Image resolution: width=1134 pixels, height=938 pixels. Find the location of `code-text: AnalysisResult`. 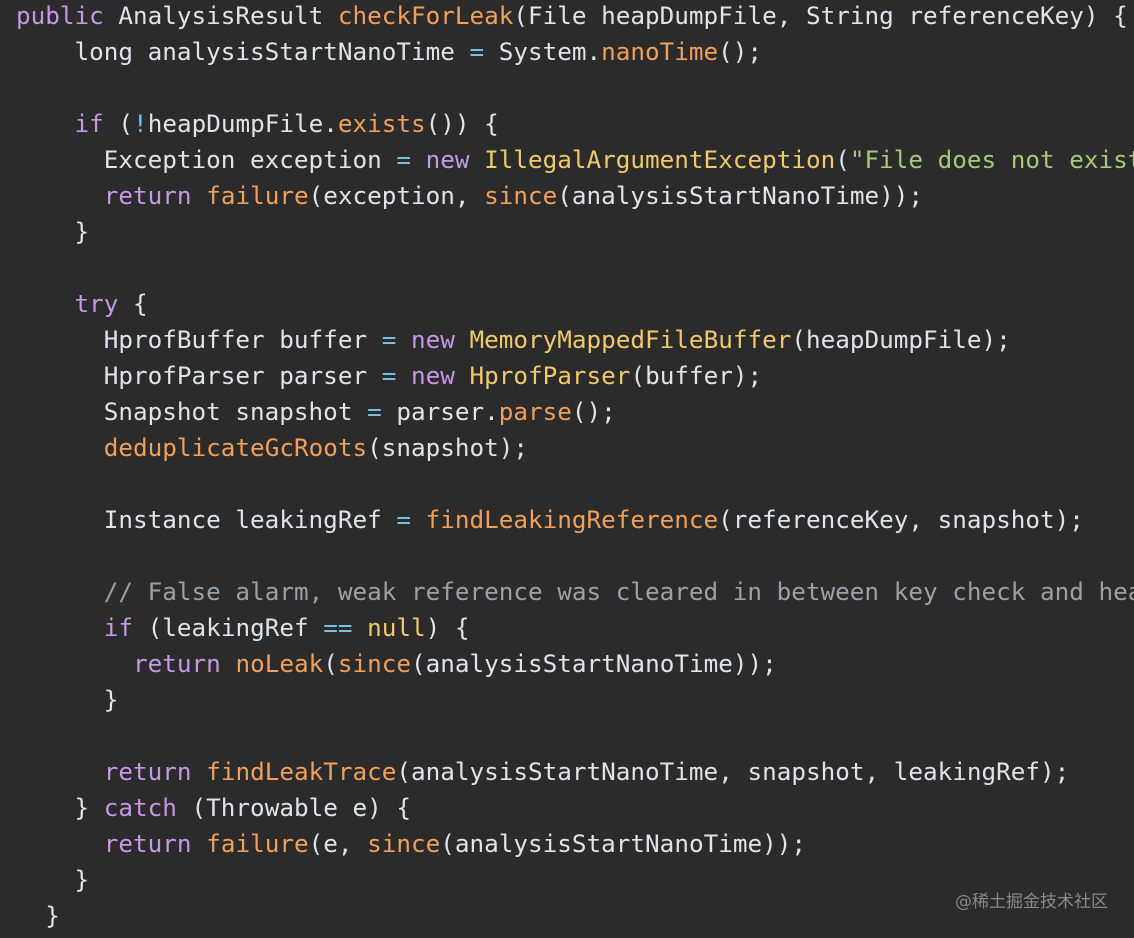

code-text: AnalysisResult is located at coordinates (220, 15).